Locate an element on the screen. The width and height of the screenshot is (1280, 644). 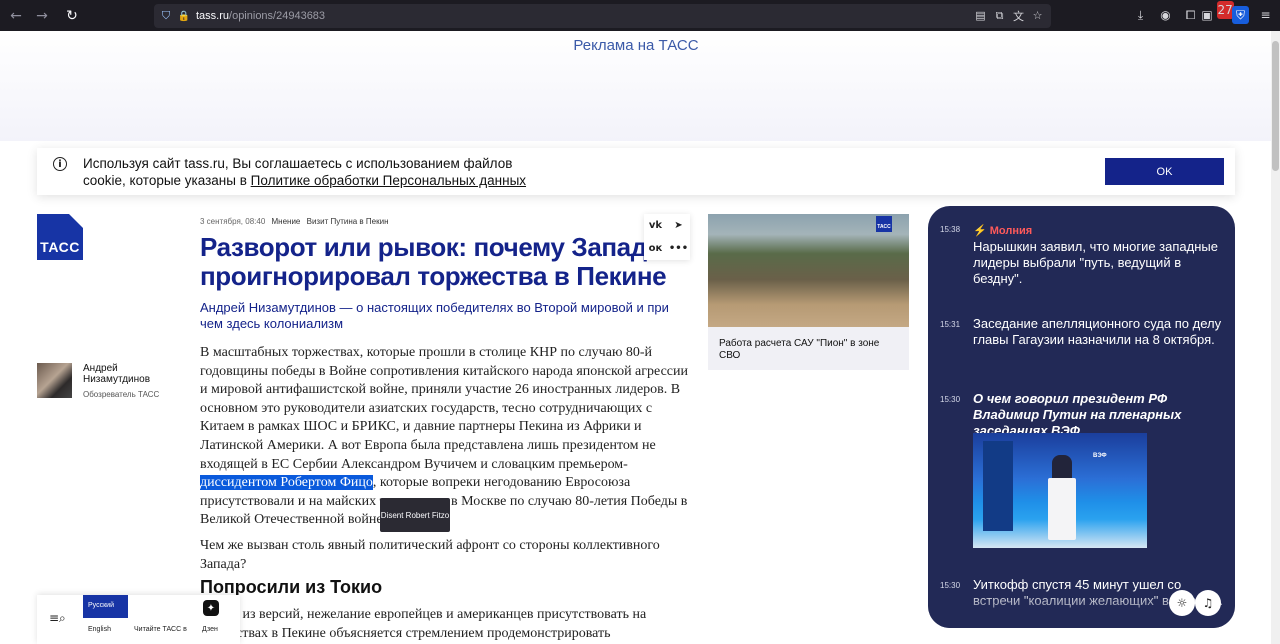
tass-logo: ТАСС is located at coordinates (60, 237).